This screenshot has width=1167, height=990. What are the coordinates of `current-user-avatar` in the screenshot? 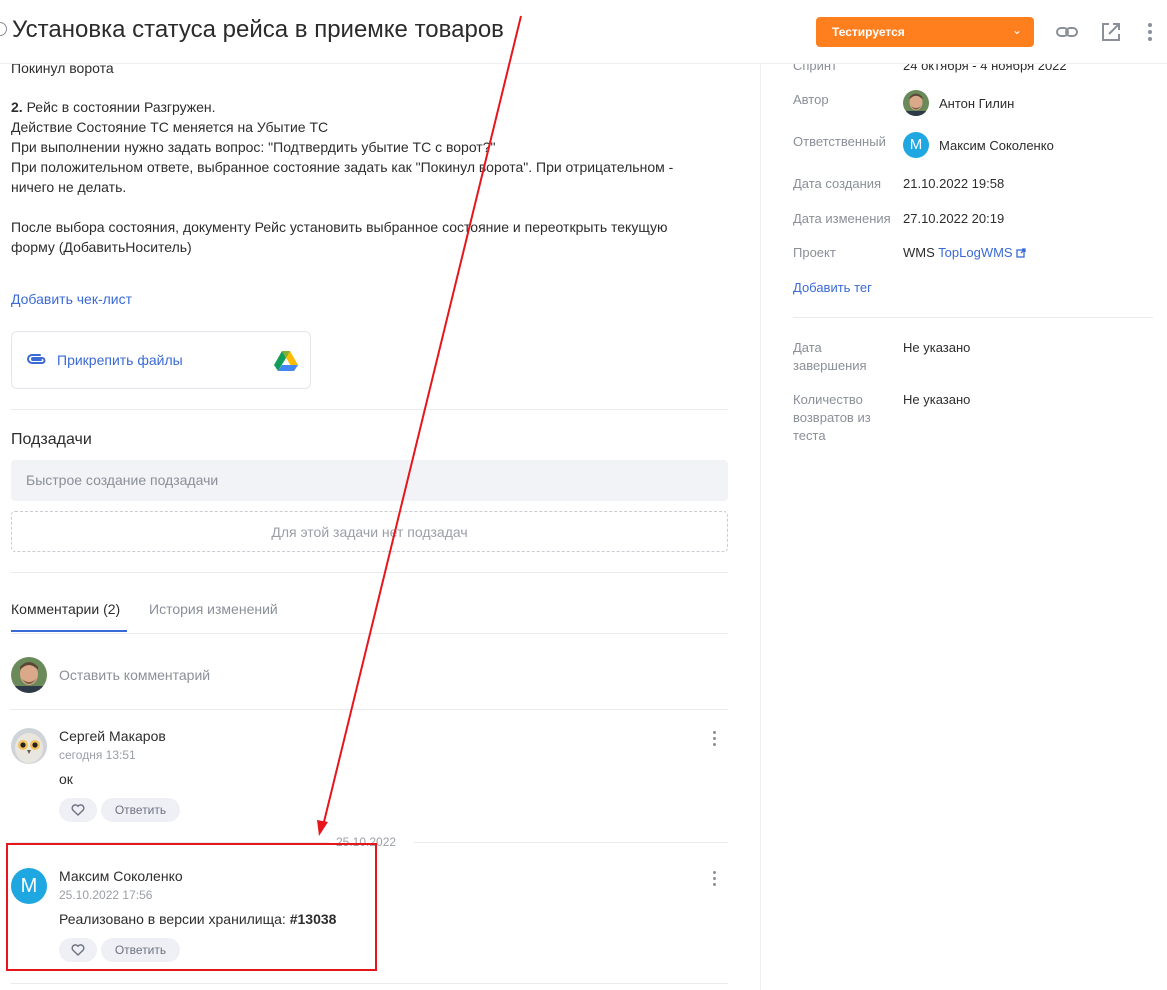 It's located at (29, 675).